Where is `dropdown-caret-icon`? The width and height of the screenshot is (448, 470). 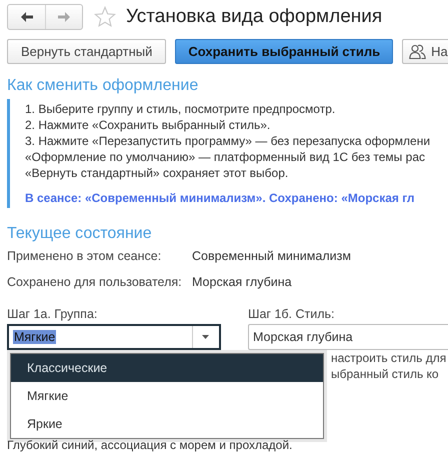
dropdown-caret-icon is located at coordinates (205, 337).